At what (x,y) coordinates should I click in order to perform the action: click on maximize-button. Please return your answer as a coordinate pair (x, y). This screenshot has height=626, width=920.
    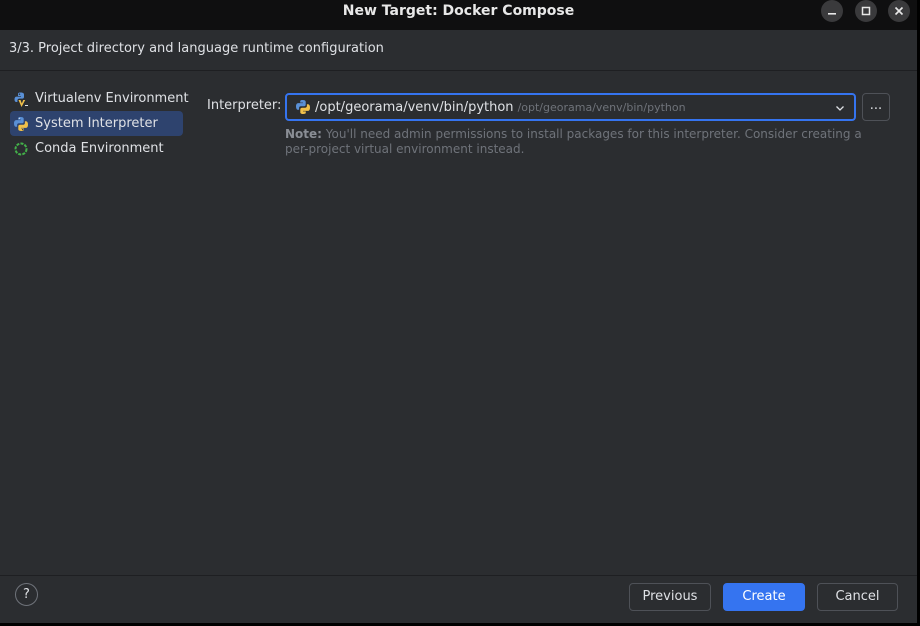
    Looking at the image, I should click on (866, 11).